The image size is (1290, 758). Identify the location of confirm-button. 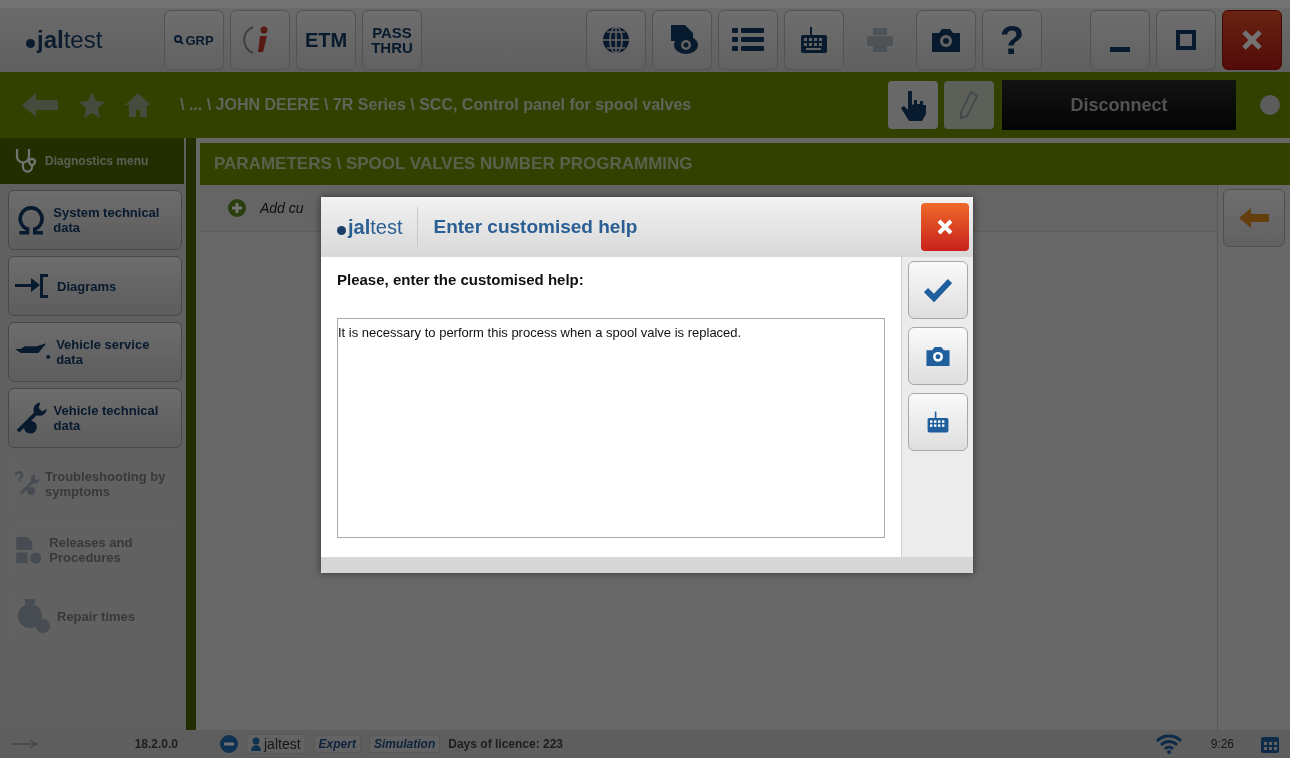
(937, 290).